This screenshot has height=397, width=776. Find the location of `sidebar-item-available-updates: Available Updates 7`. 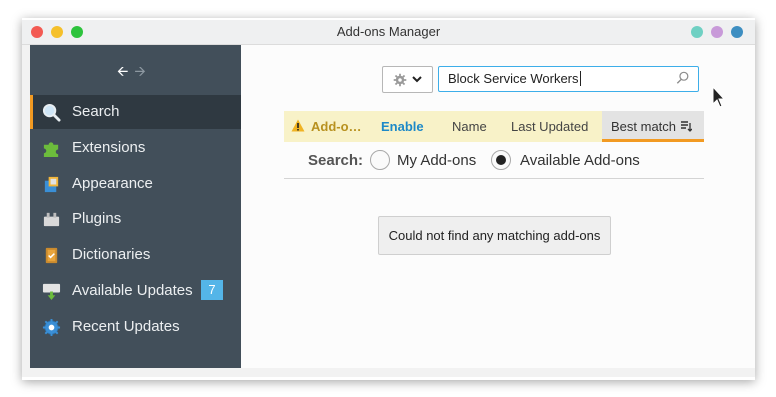

sidebar-item-available-updates: Available Updates 7 is located at coordinates (135, 291).